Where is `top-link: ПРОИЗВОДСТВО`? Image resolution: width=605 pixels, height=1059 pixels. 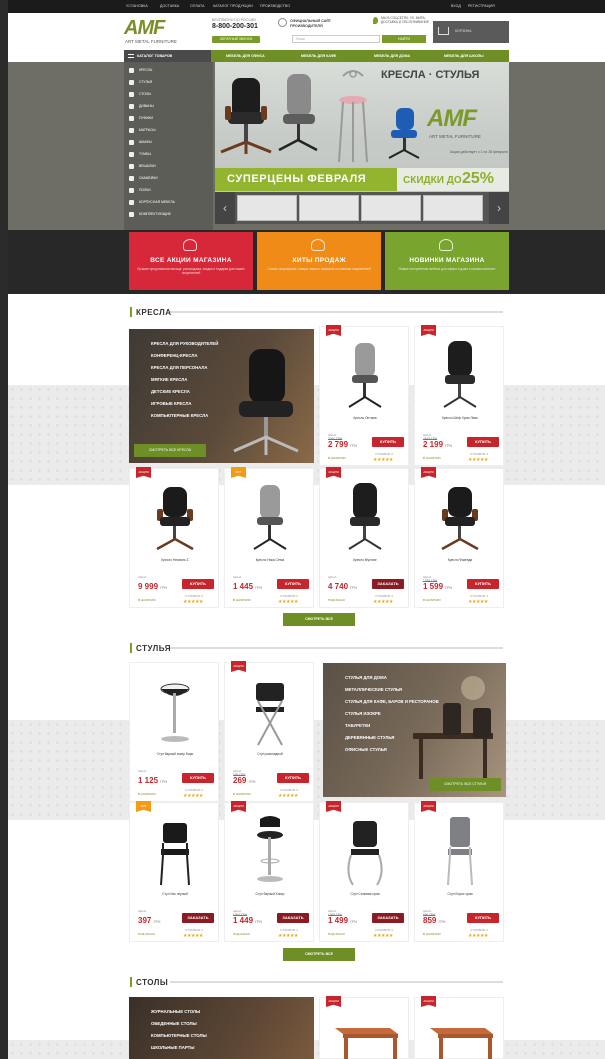 top-link: ПРОИЗВОДСТВО is located at coordinates (275, 6).